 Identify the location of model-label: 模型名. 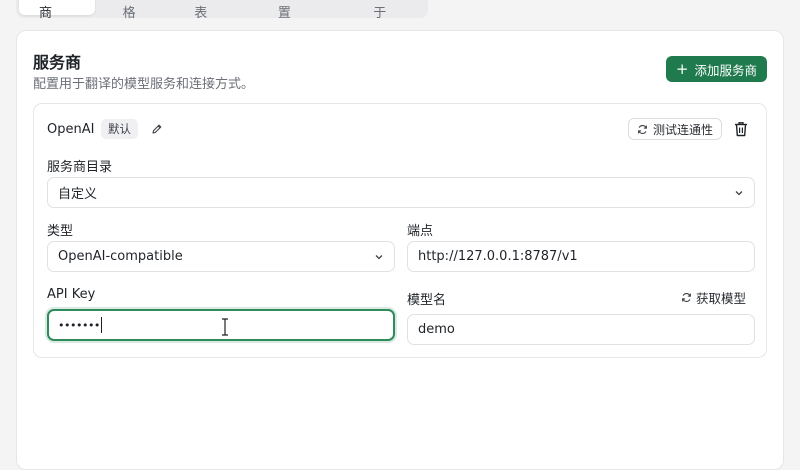
(427, 300).